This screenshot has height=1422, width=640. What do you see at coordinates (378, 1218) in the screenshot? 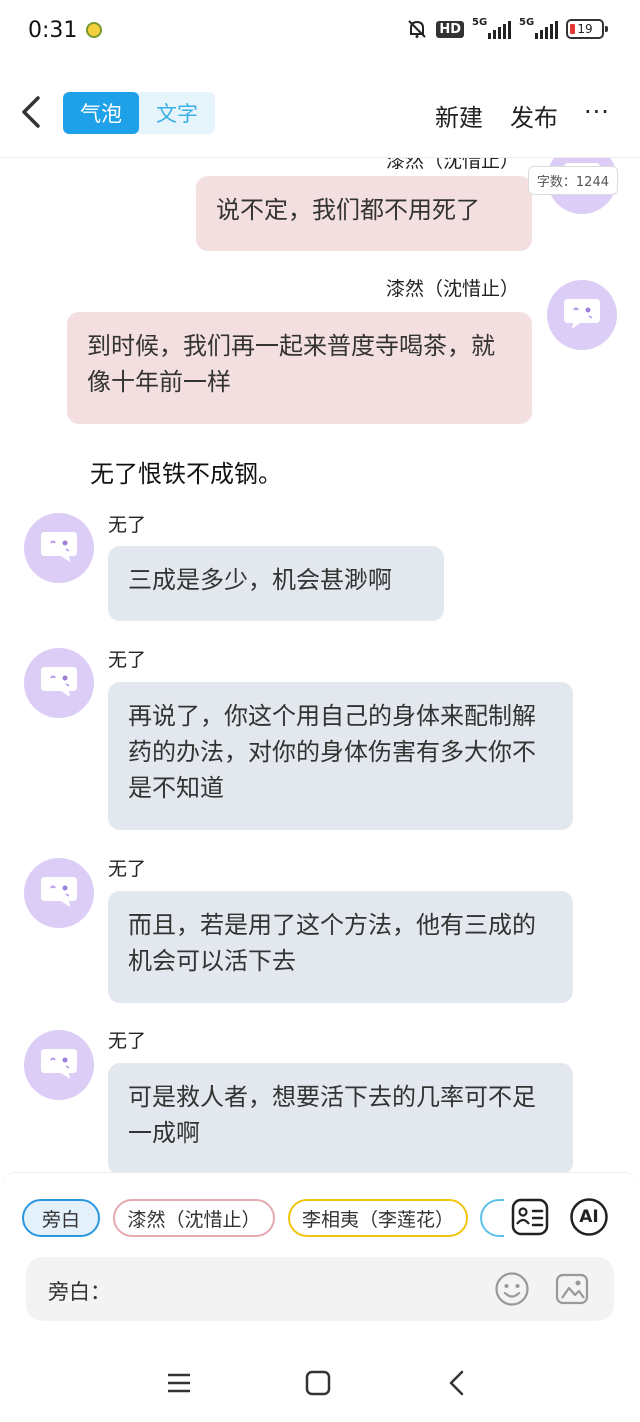
I see `role-chip-lixiangyi: 李相夷（李莲花）` at bounding box center [378, 1218].